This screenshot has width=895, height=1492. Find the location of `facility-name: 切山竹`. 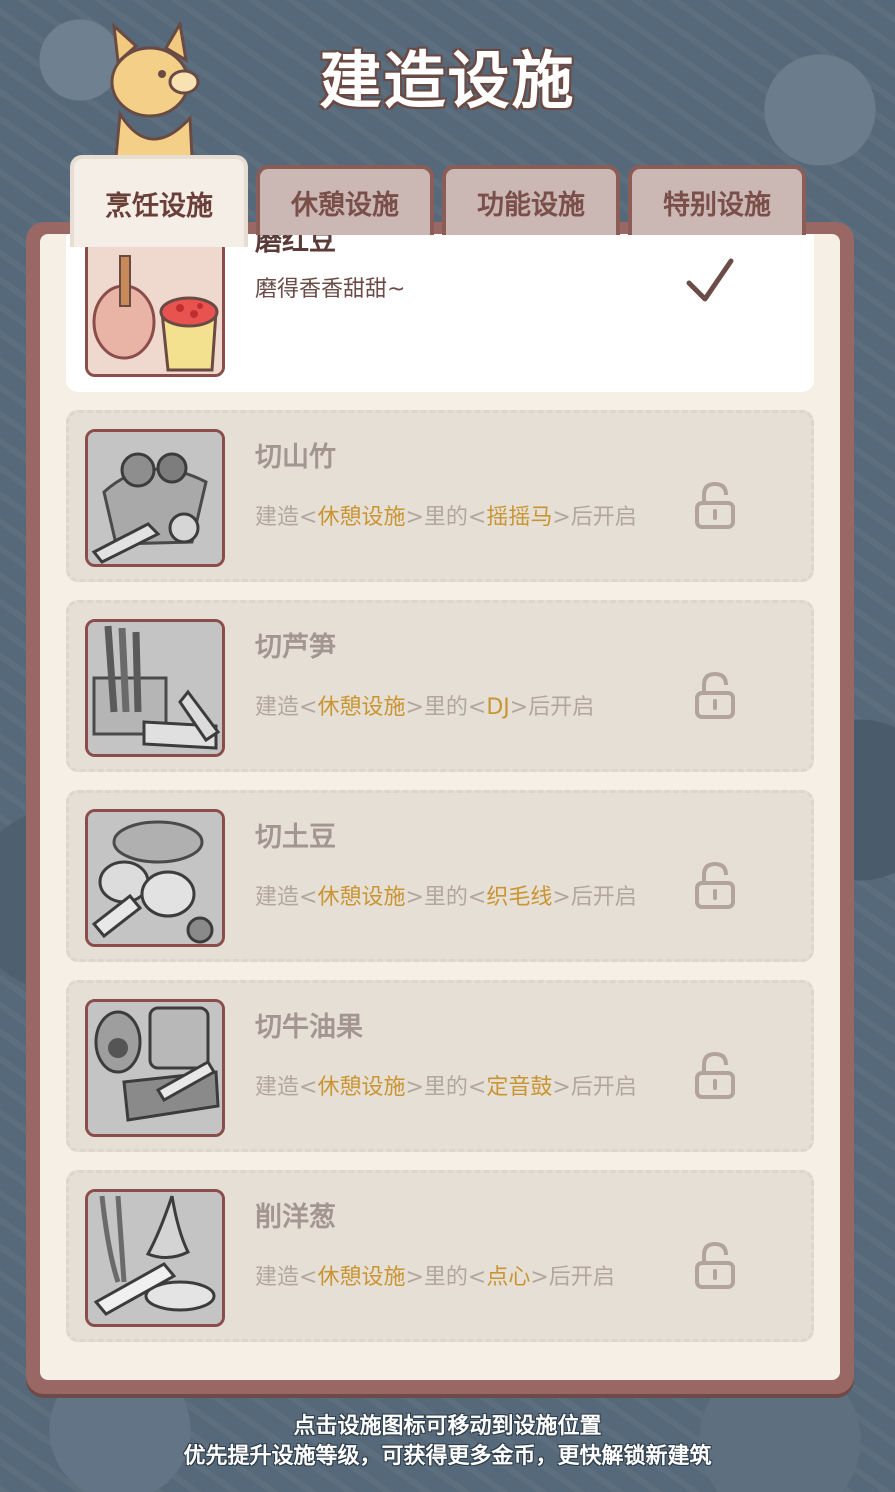

facility-name: 切山竹 is located at coordinates (295, 457).